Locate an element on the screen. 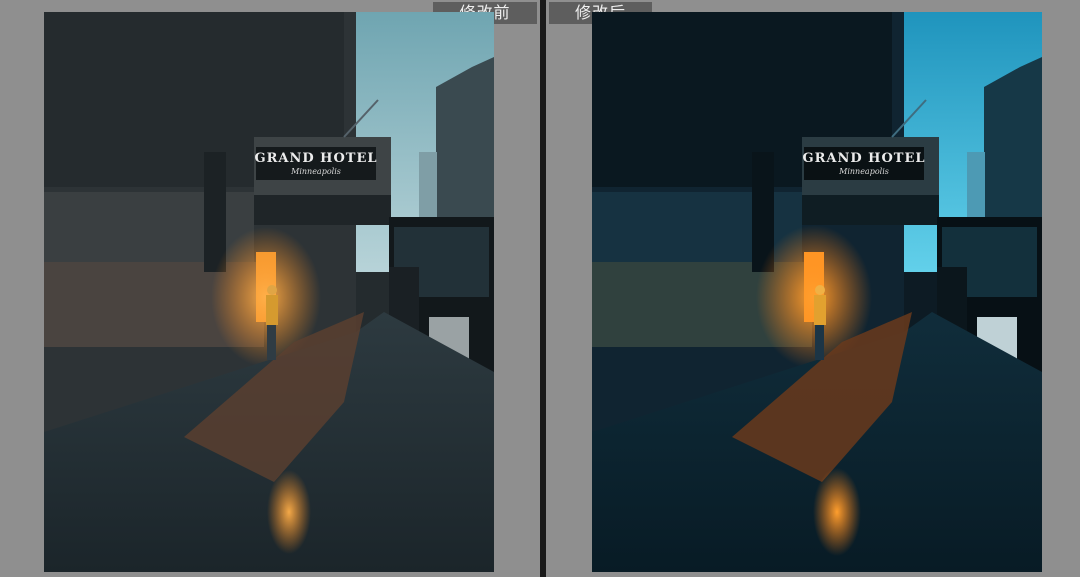 The image size is (1080, 577). before-sign-city: Minneapolis is located at coordinates (315, 171).